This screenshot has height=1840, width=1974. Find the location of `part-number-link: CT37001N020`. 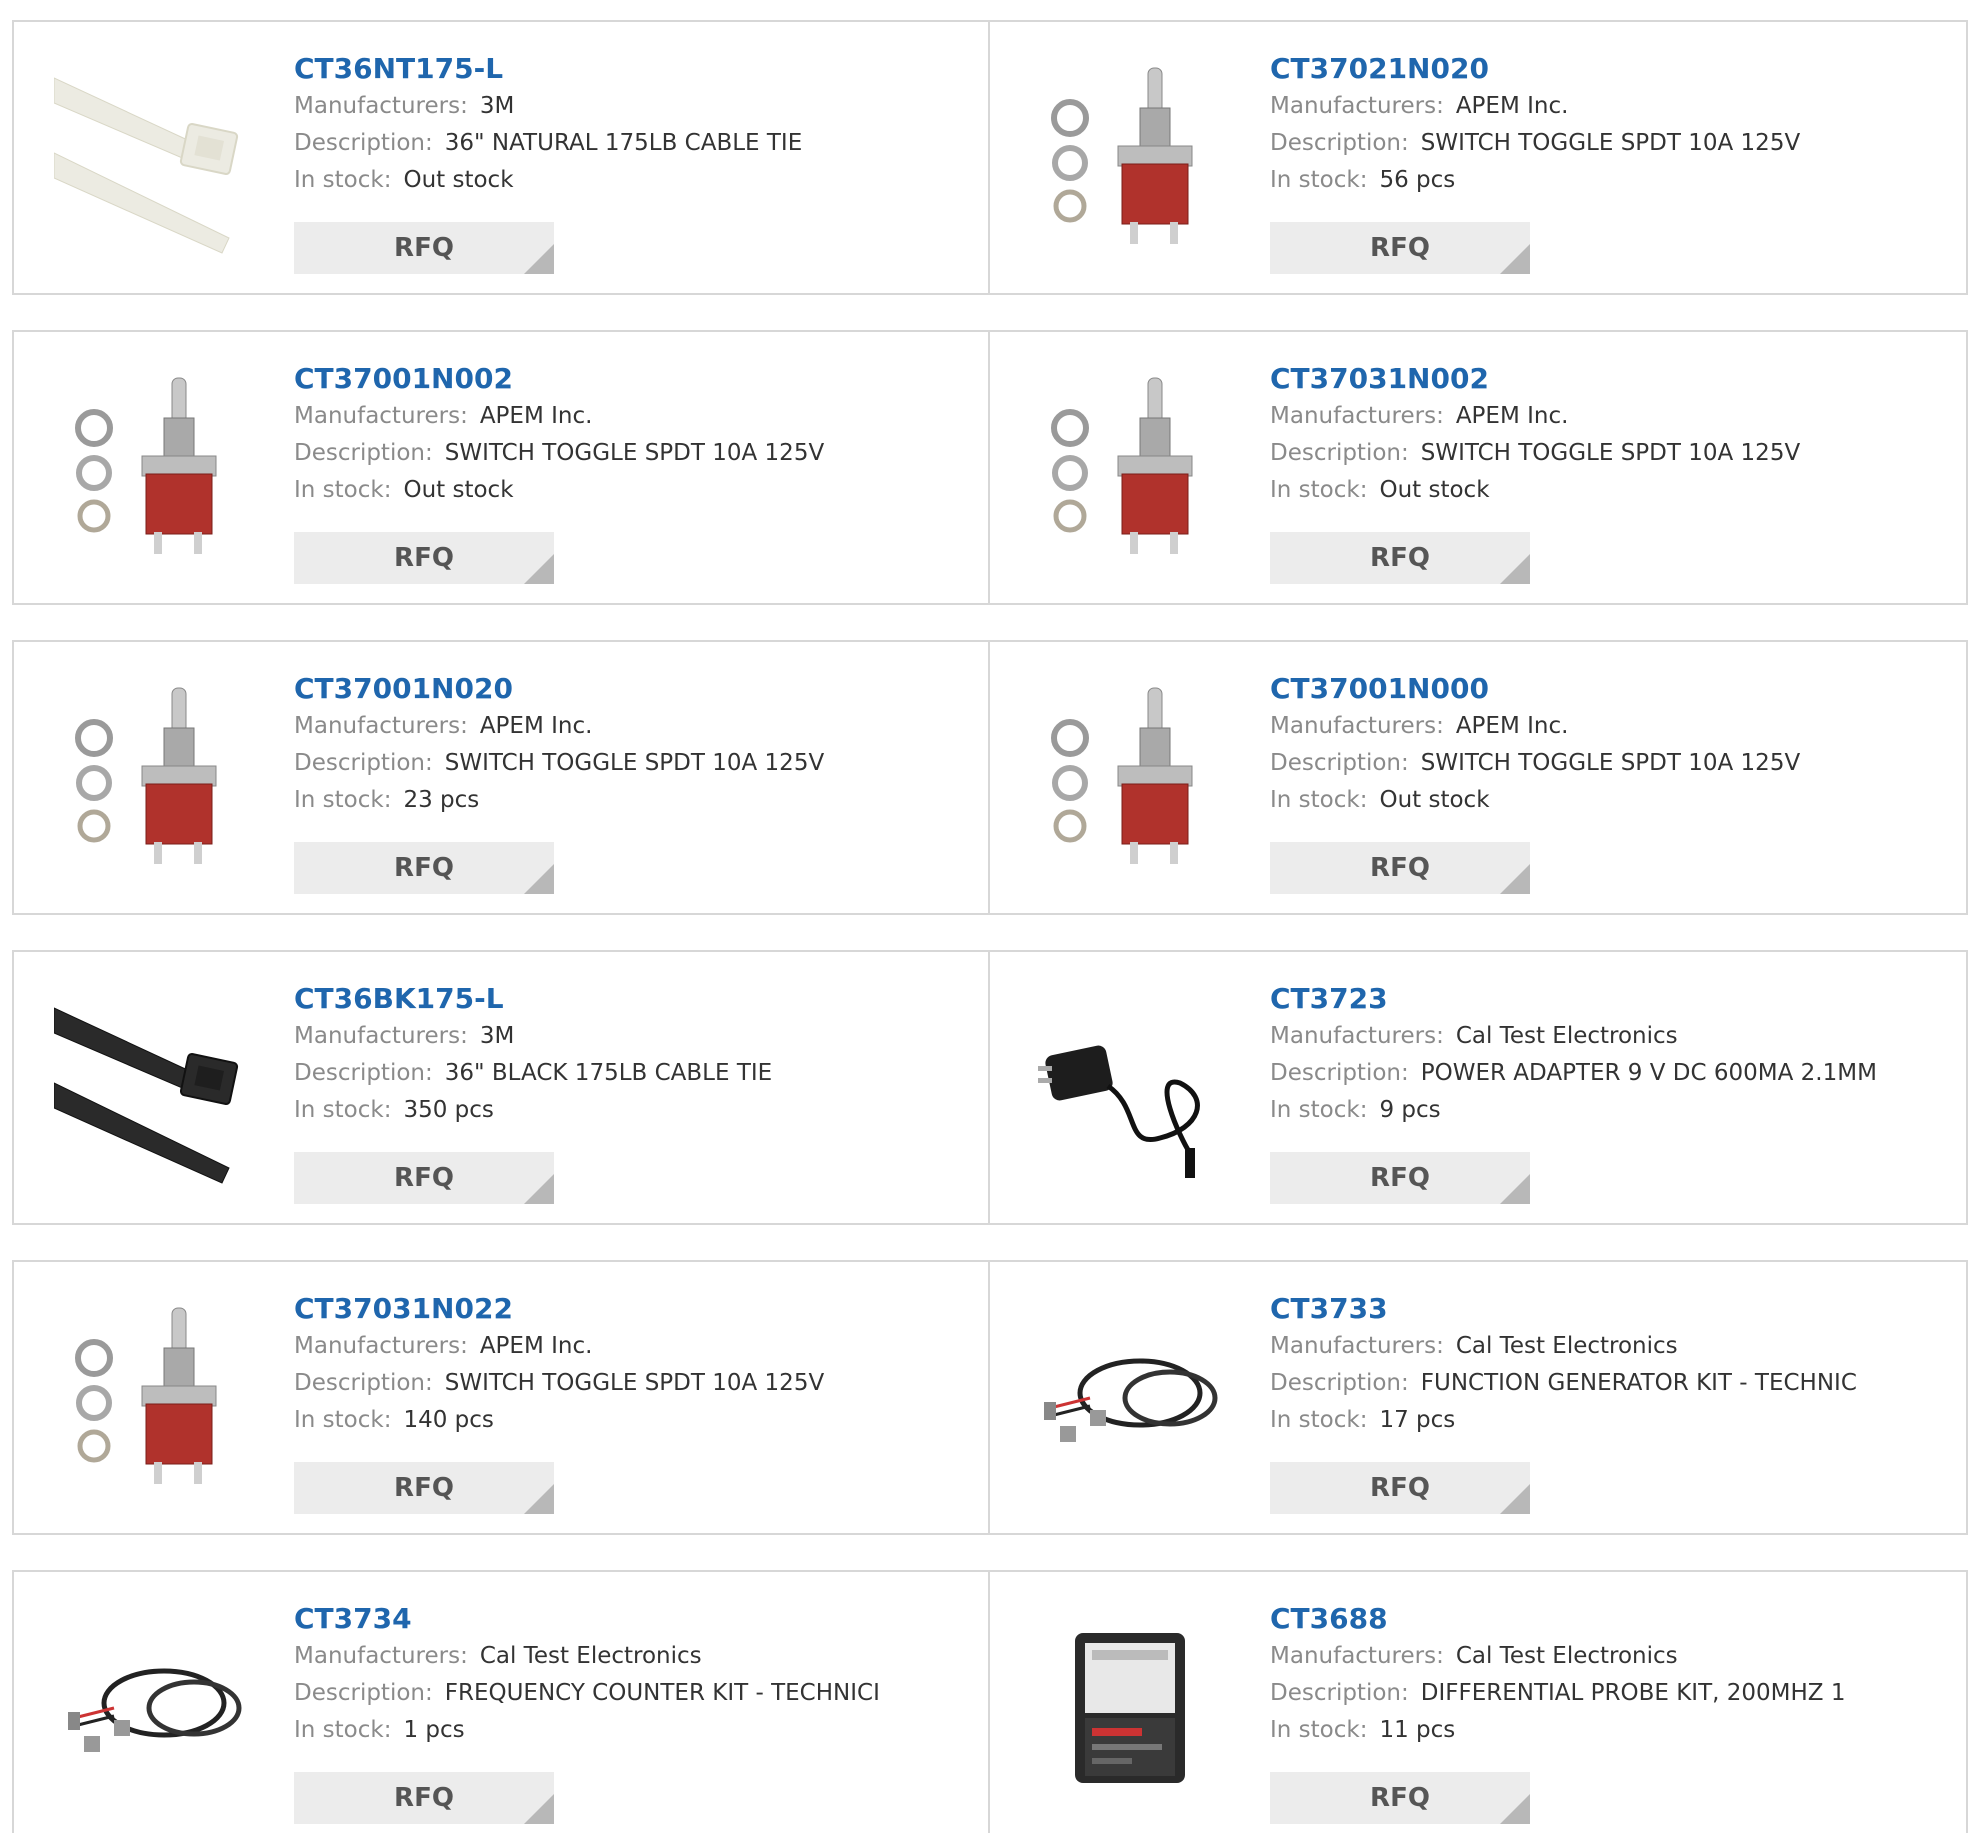

part-number-link: CT37001N020 is located at coordinates (636, 689).